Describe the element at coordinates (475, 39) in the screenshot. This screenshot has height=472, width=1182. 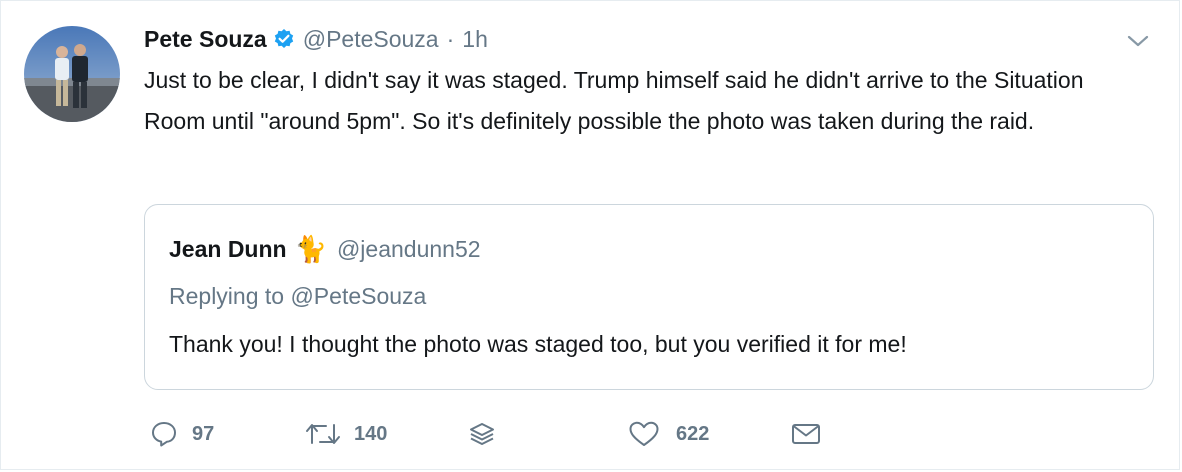
I see `tweet-timestamp: 1h` at that location.